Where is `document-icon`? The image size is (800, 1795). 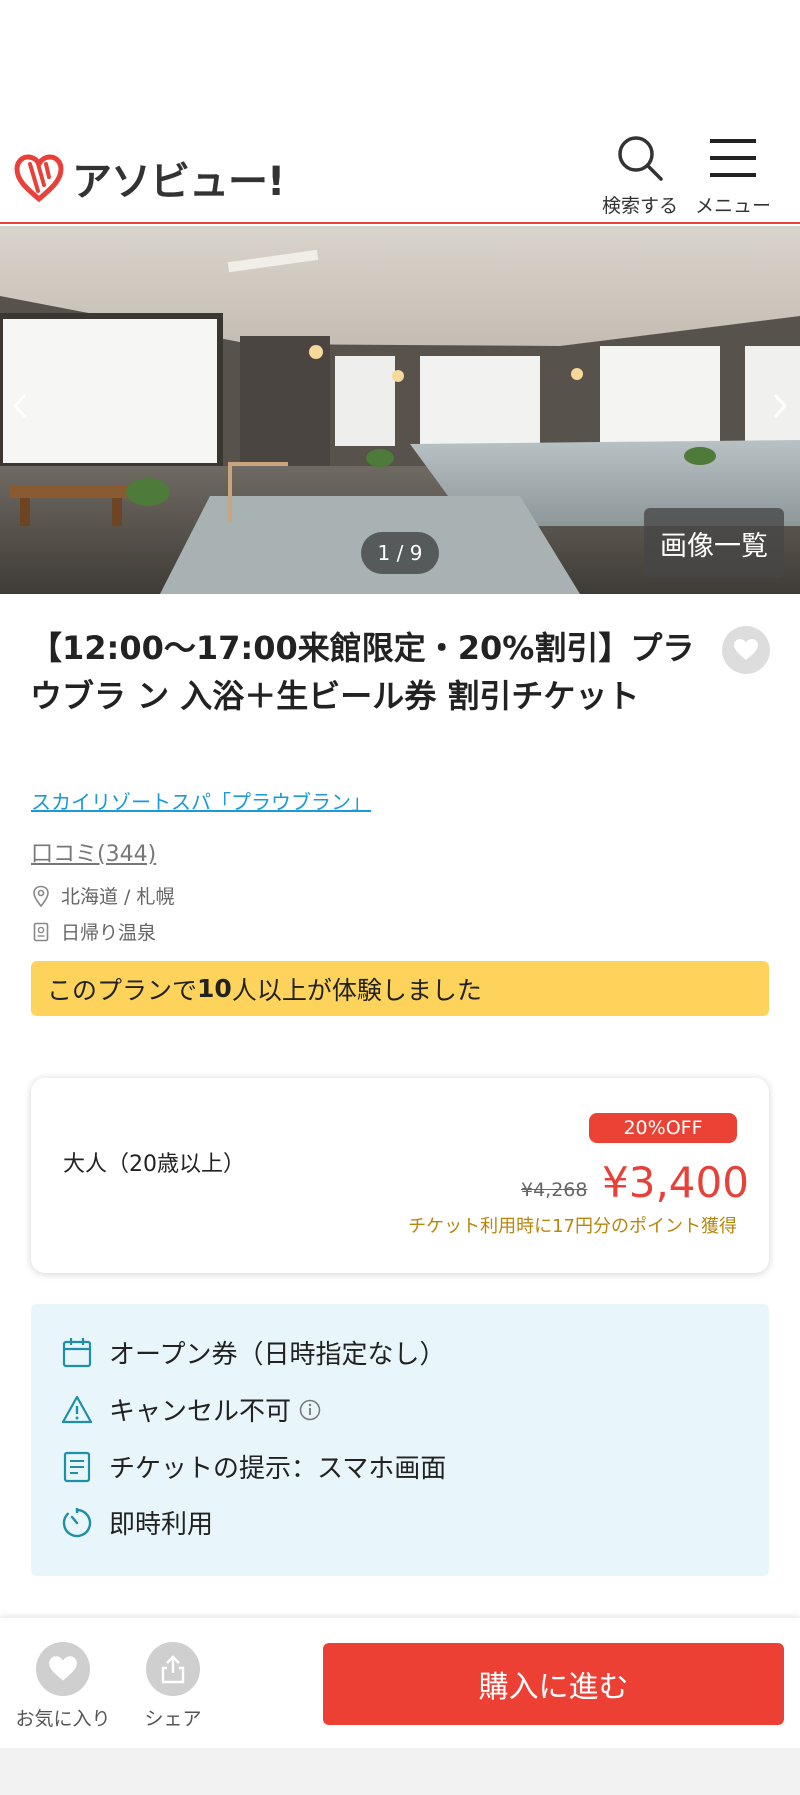
document-icon is located at coordinates (77, 1467).